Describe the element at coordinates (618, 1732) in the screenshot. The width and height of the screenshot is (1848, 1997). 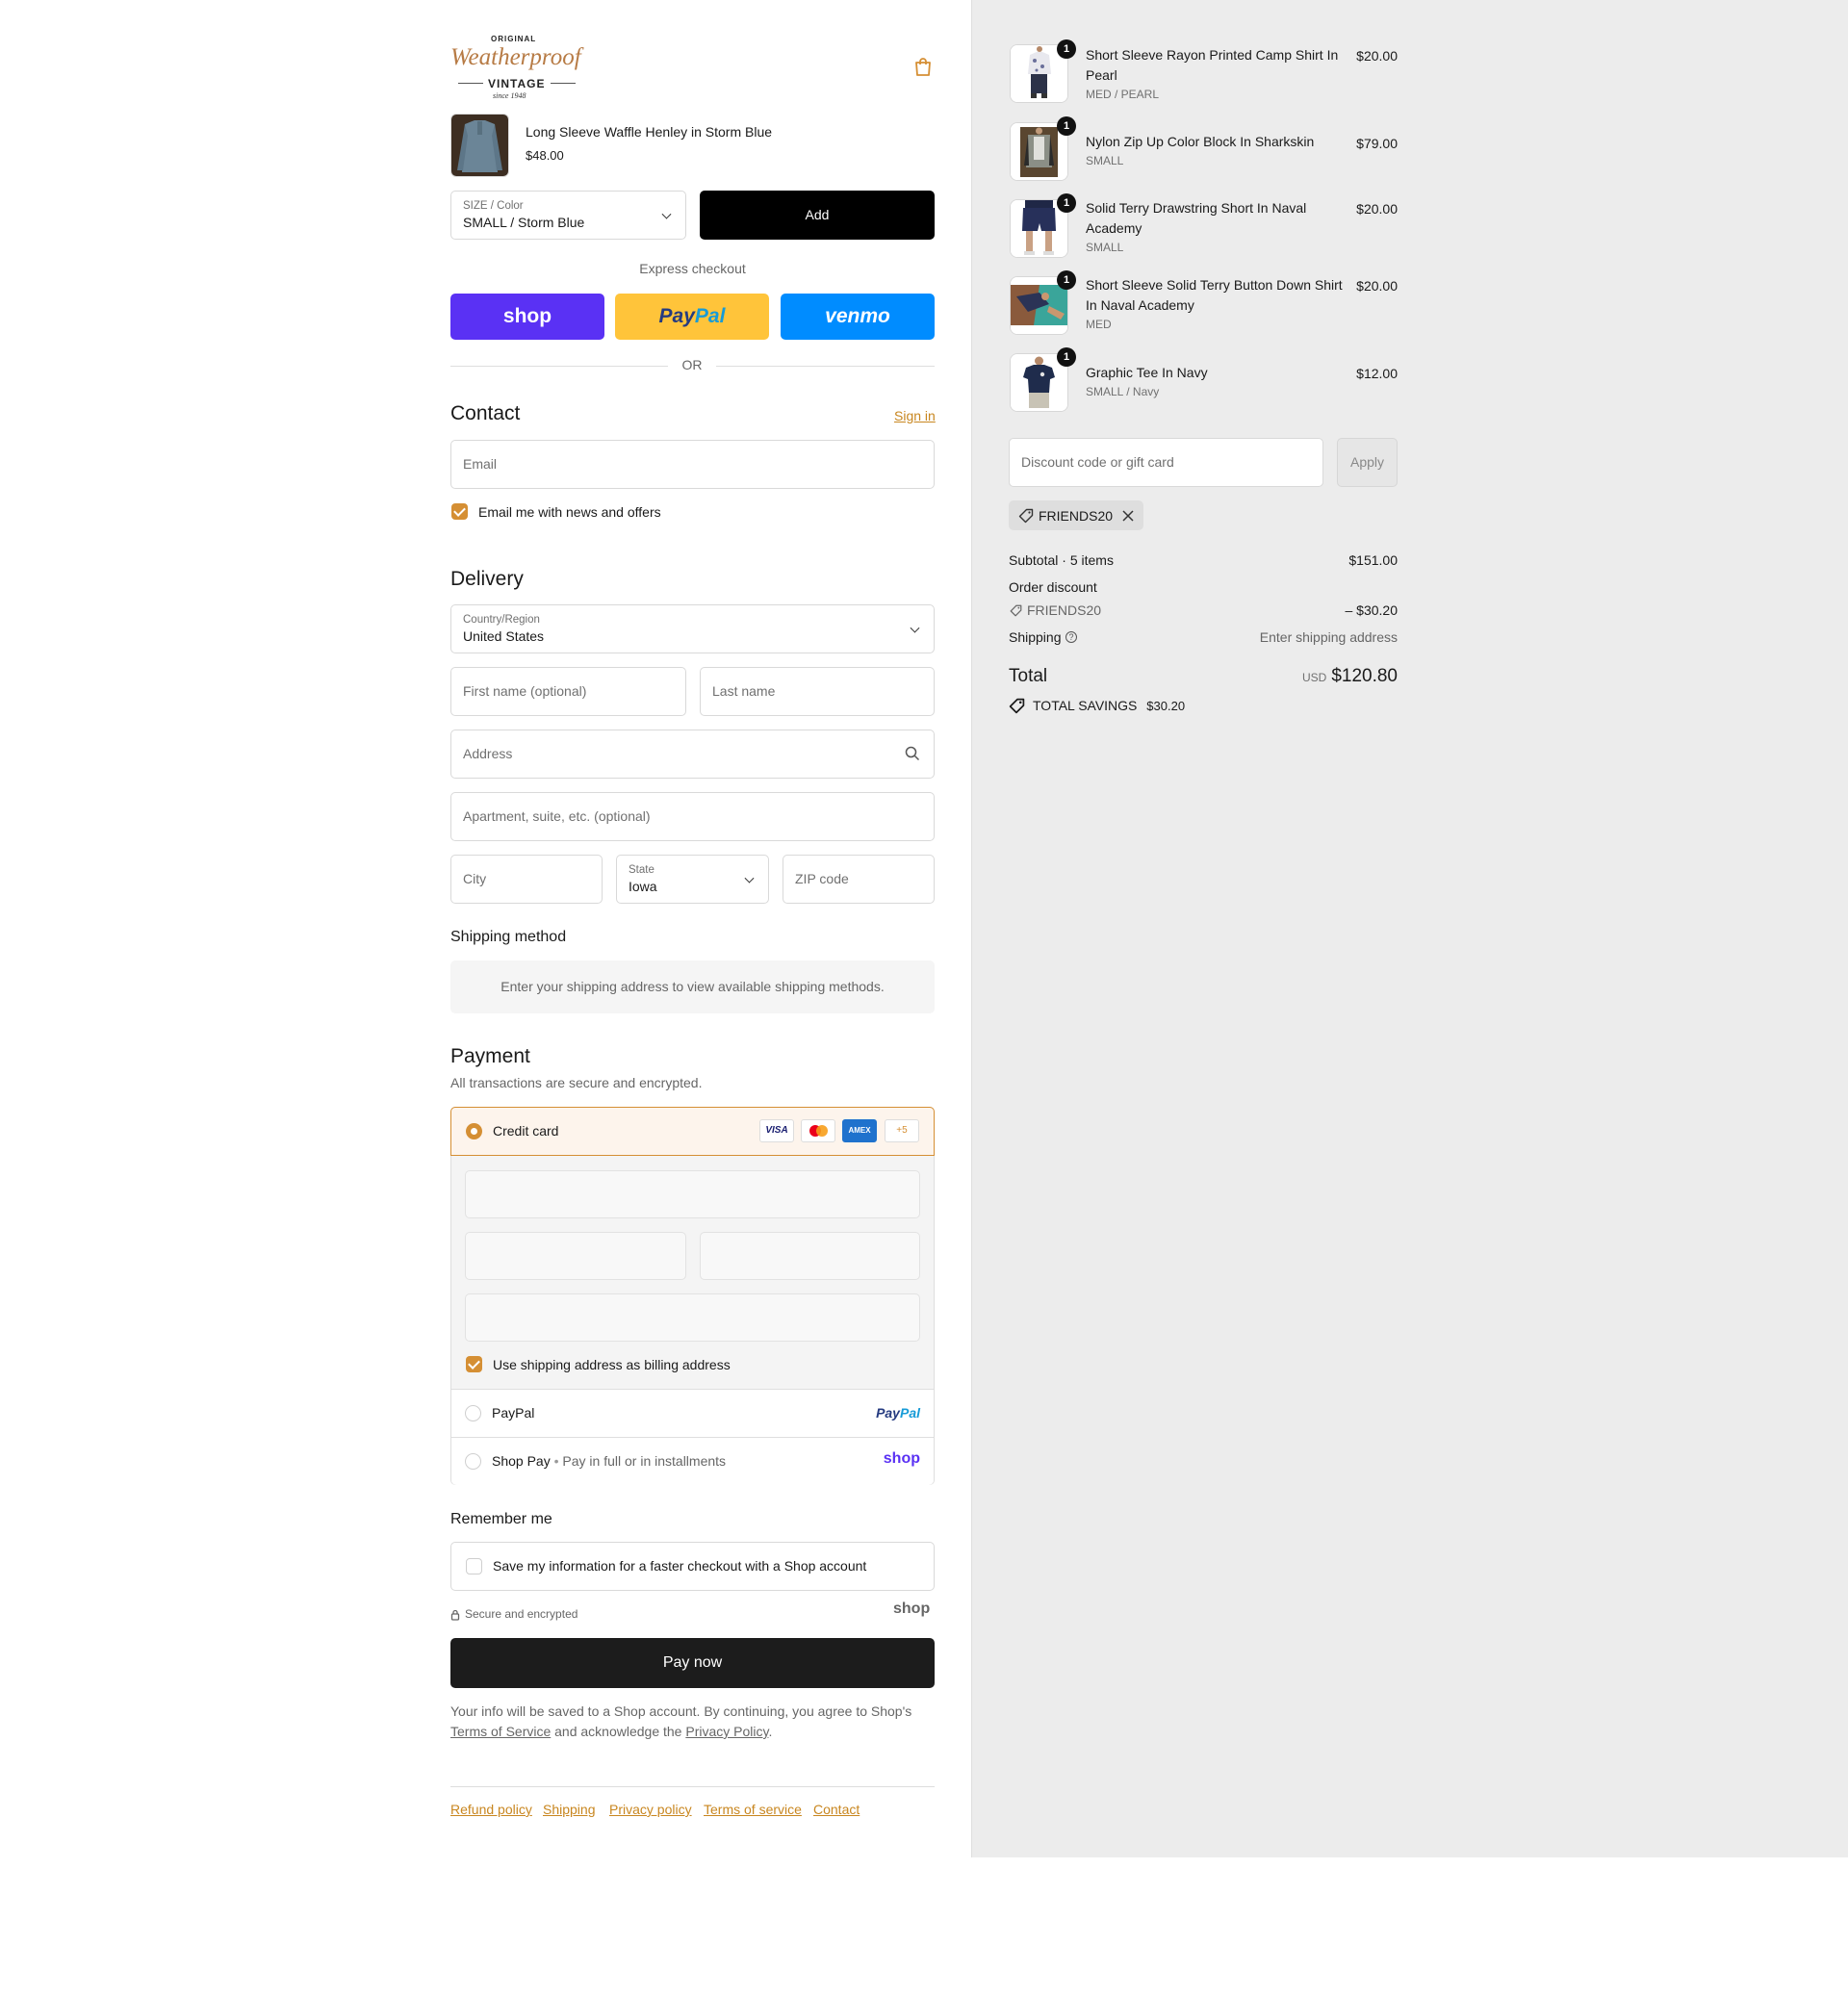
I see `legal-text-2: and acknowledge the` at that location.